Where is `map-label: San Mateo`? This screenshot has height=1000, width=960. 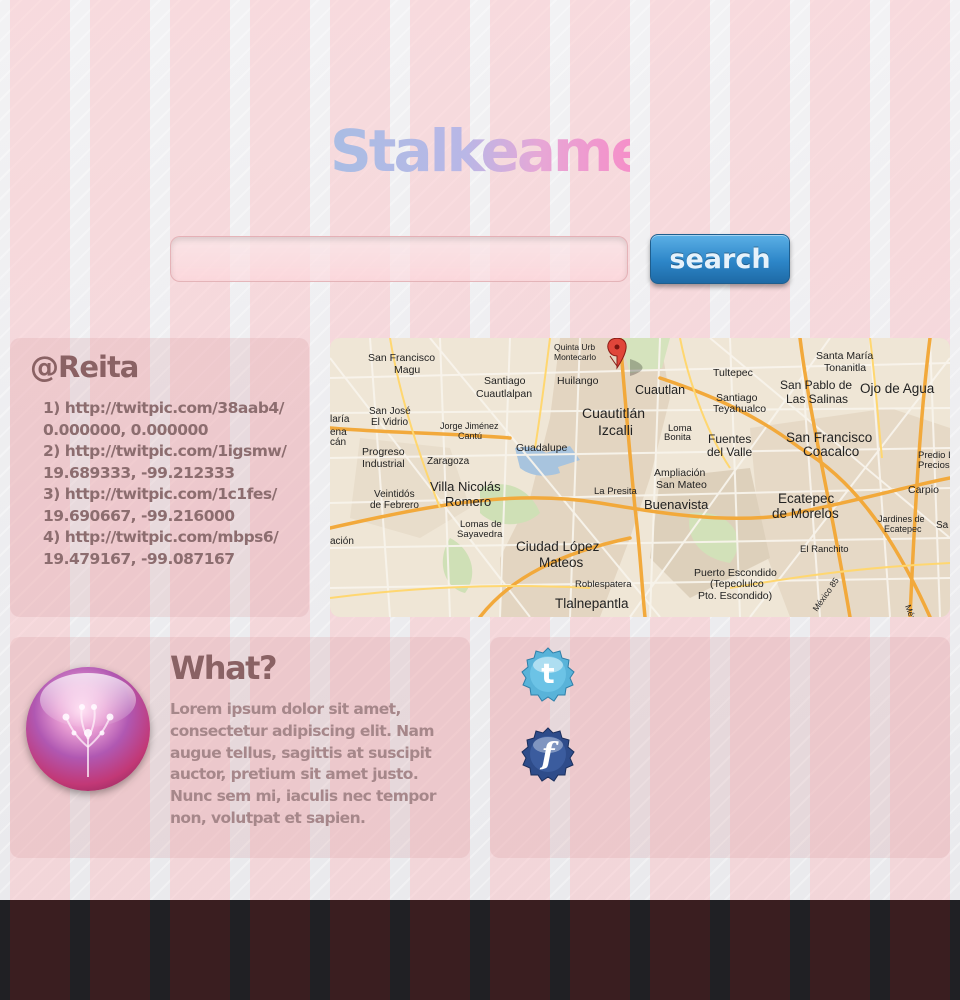
map-label: San Mateo is located at coordinates (681, 485).